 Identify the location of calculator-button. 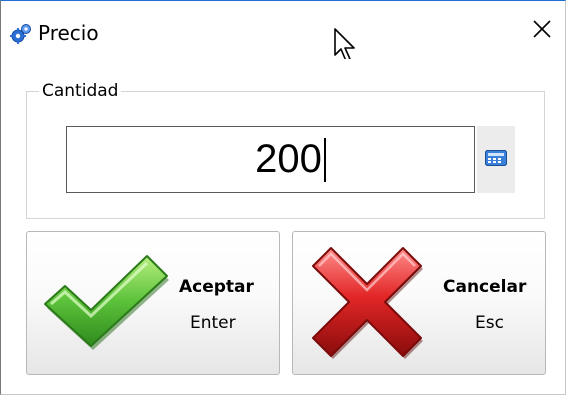
(496, 159).